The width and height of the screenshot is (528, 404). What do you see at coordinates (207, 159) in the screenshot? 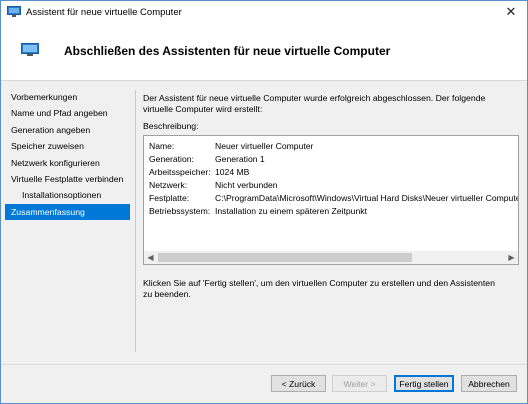
I see `description-row: Generation: Generation 1` at bounding box center [207, 159].